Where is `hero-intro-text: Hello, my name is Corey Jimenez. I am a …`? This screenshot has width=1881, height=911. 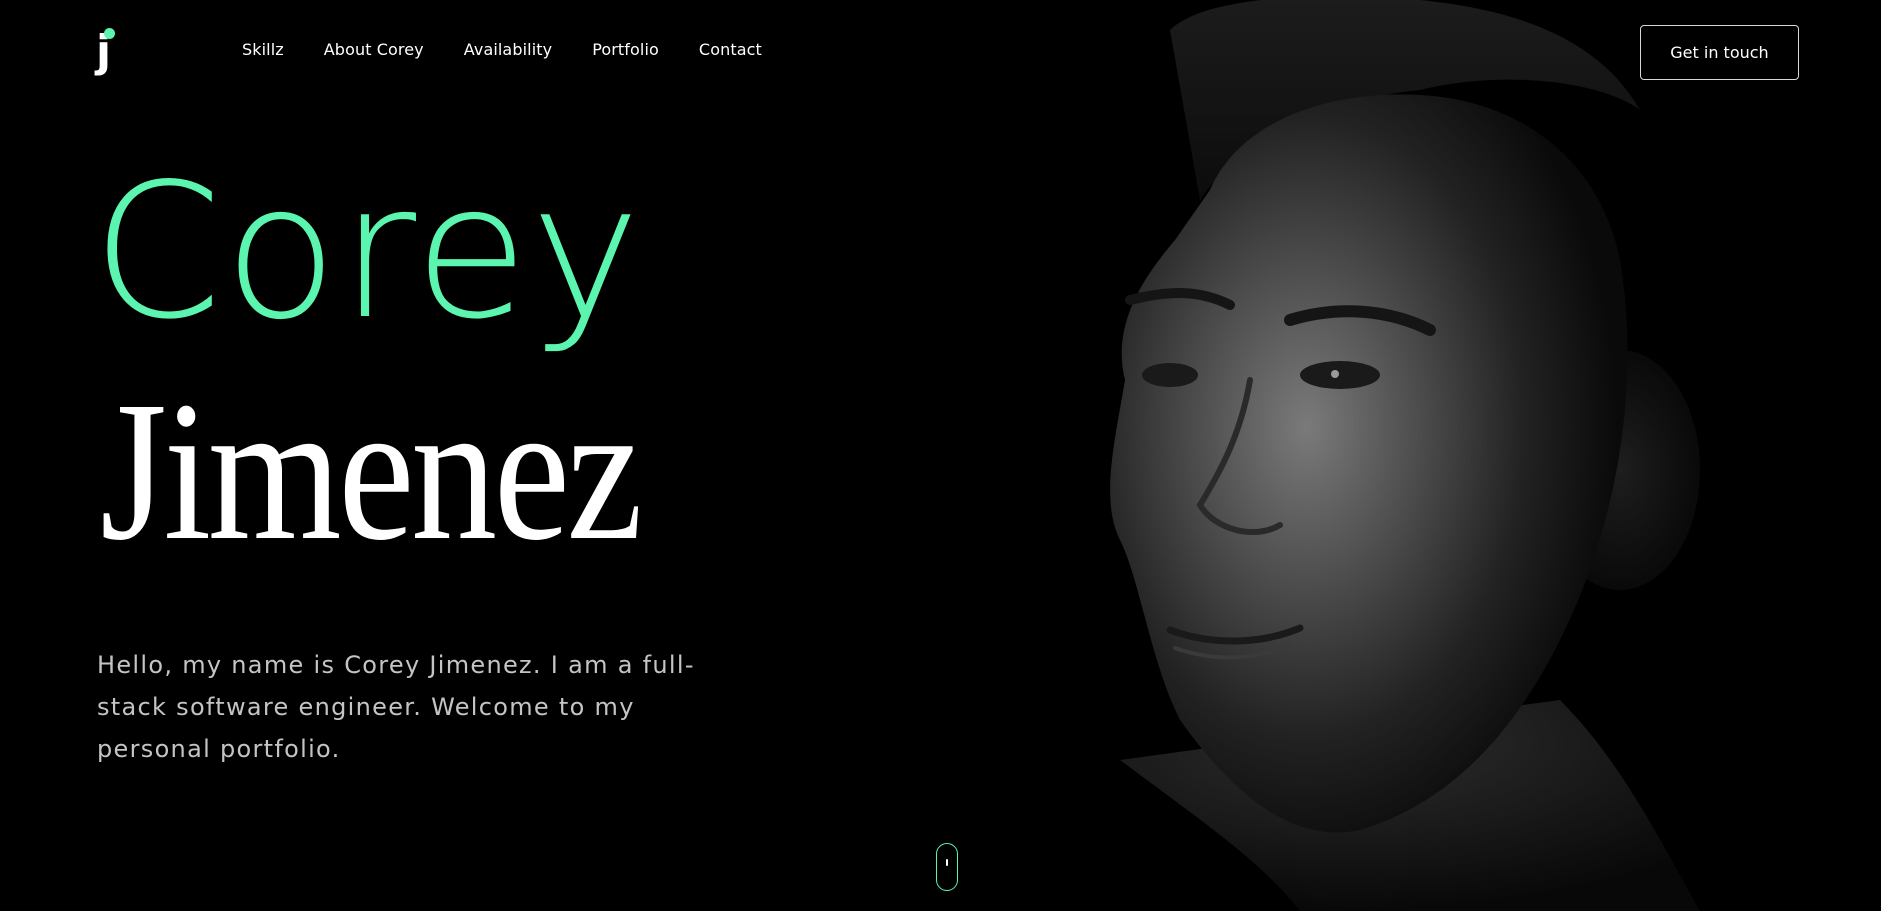
hero-intro-text: Hello, my name is Corey Jimenez. I am a … is located at coordinates (396, 707).